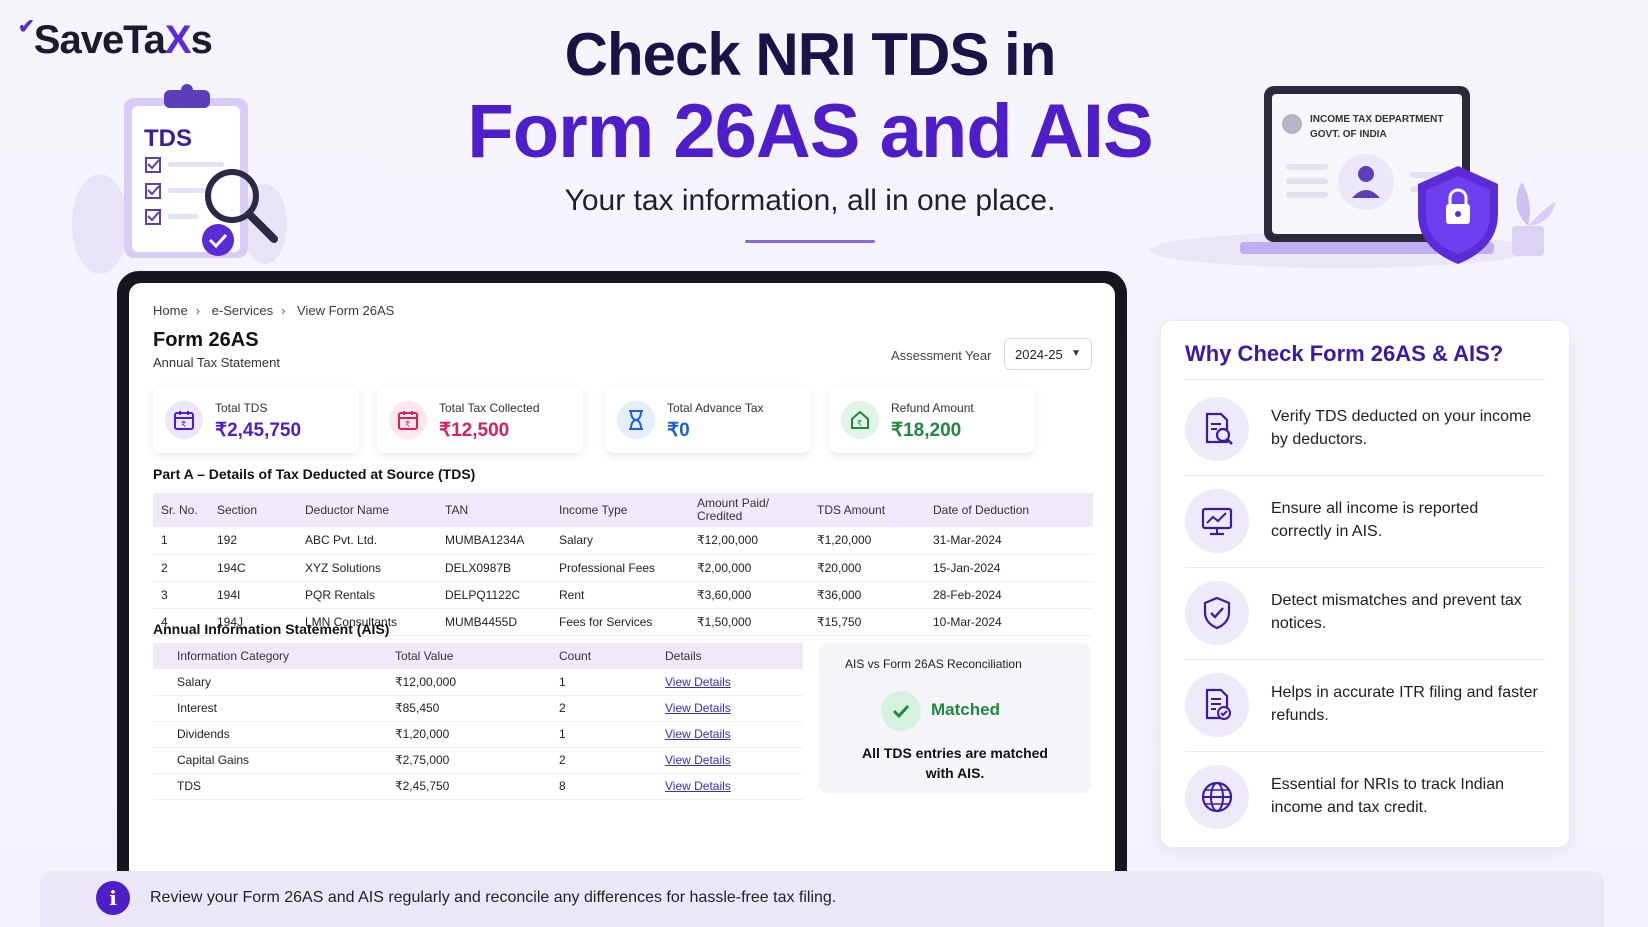 This screenshot has height=927, width=1648. Describe the element at coordinates (1348, 134) in the screenshot. I see `svg-text: GOVT. OF INDIA` at that location.